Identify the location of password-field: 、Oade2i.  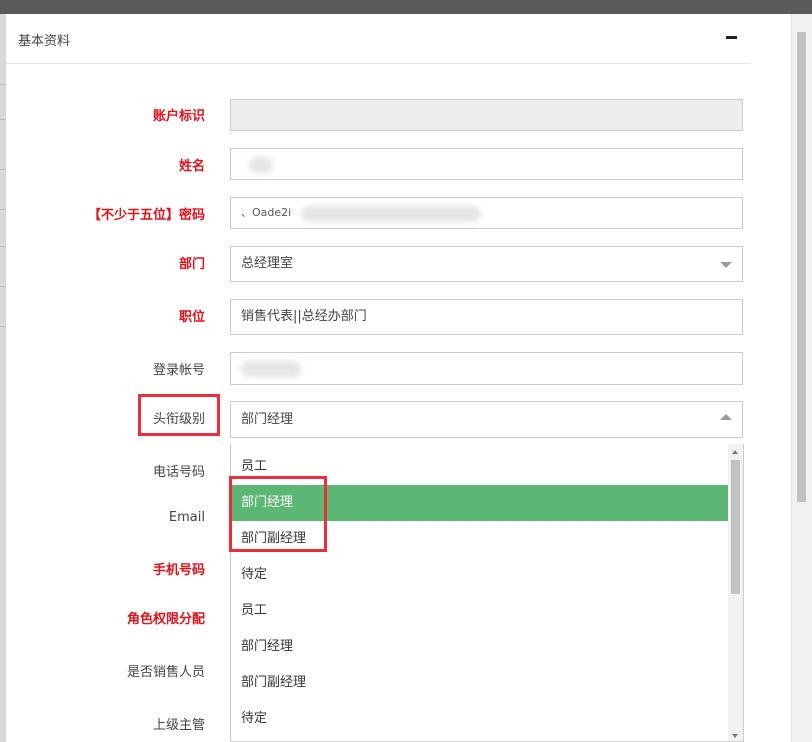
(486, 213).